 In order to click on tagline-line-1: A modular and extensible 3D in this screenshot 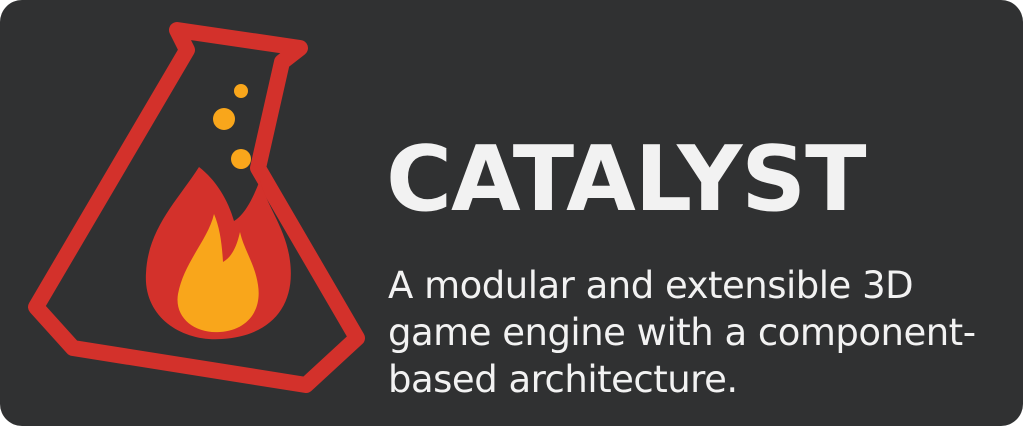, I will do `click(651, 285)`.